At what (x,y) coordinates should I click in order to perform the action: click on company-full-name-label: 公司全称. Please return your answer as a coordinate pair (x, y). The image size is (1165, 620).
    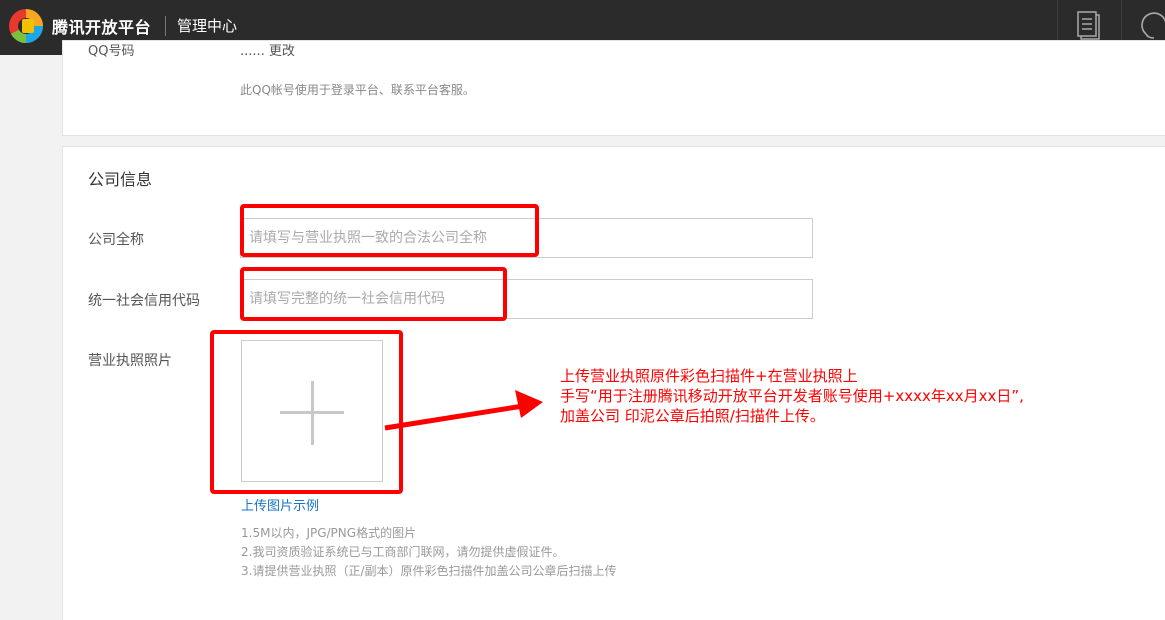
    Looking at the image, I should click on (116, 240).